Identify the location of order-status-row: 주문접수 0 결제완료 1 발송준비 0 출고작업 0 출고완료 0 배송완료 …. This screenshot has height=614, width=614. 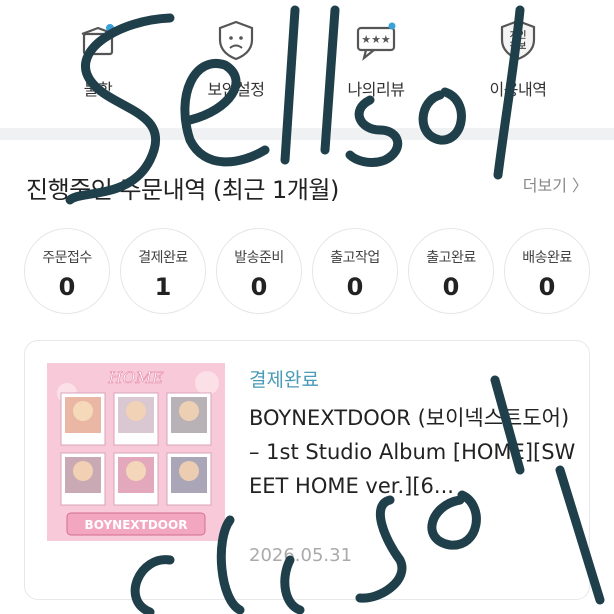
(307, 271).